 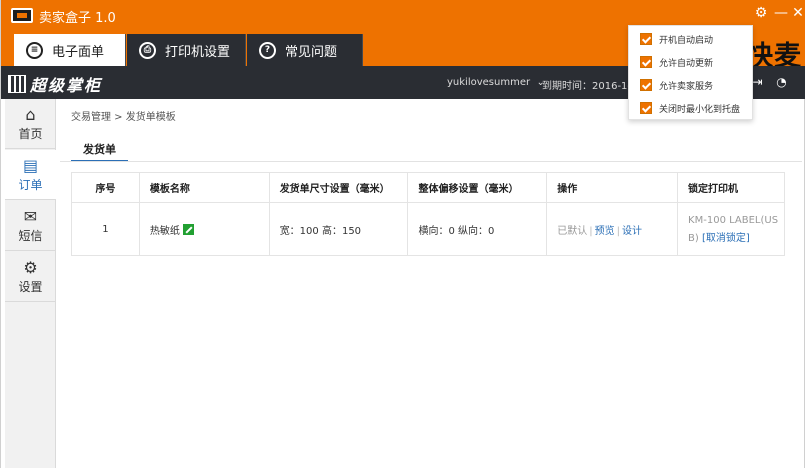 What do you see at coordinates (204, 229) in the screenshot?
I see `cell-template-name: 热敏纸` at bounding box center [204, 229].